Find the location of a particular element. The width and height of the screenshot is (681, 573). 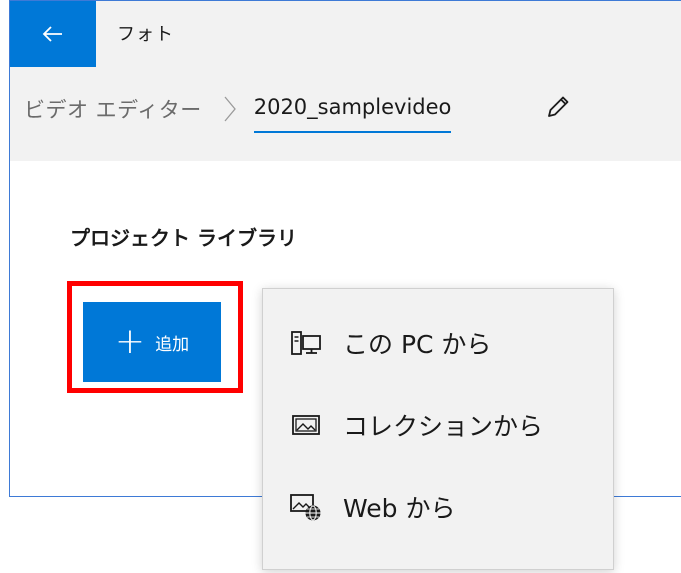

rename-button is located at coordinates (558, 107).